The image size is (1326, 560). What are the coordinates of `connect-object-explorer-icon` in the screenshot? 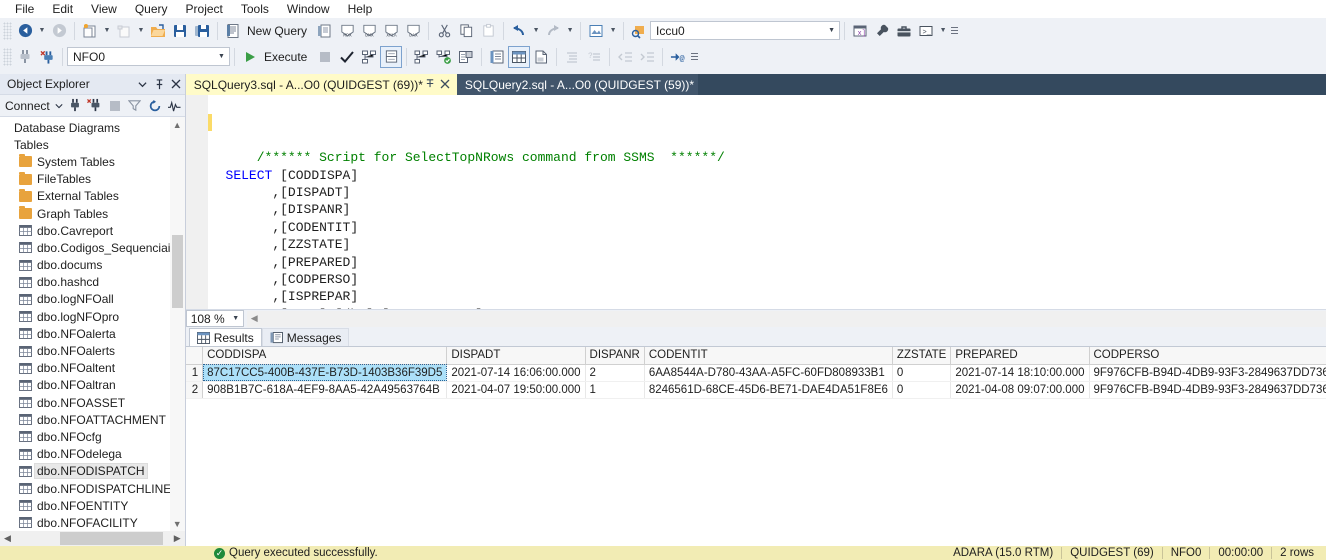 It's located at (75, 106).